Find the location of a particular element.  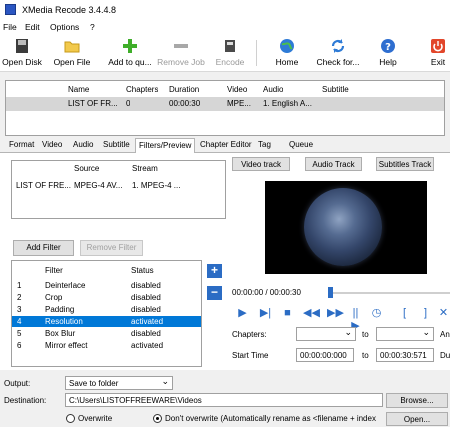

tab-chapter-editor: Chapter Editor is located at coordinates (226, 146).